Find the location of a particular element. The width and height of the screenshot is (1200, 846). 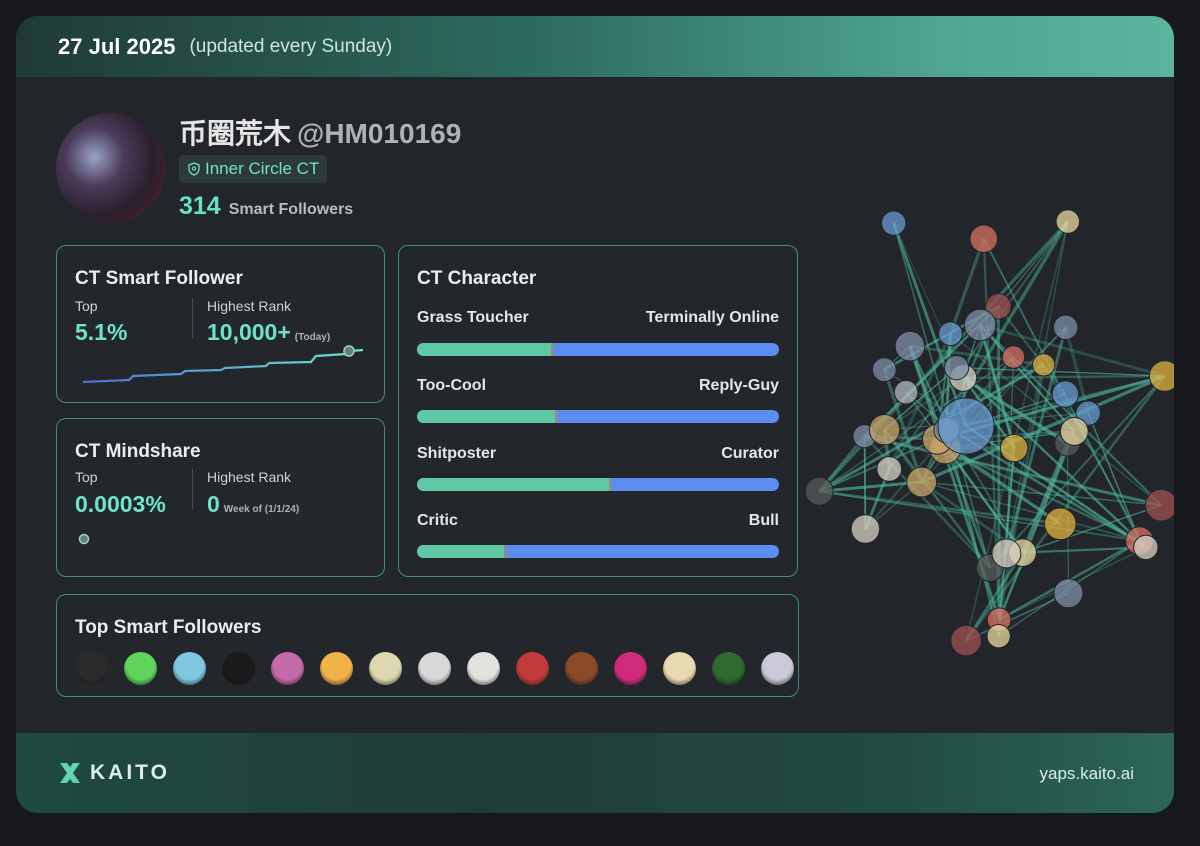

inner-circle-badge: Inner Circle CT is located at coordinates (253, 169).